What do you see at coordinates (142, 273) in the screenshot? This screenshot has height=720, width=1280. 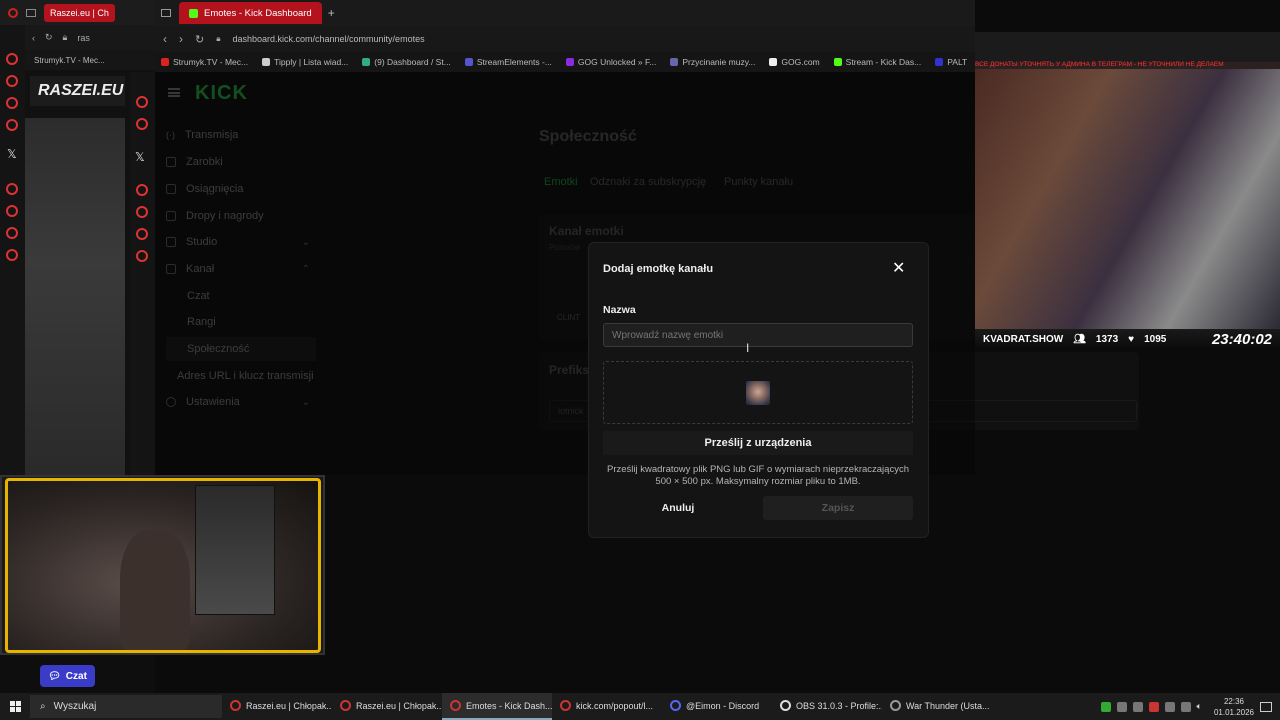 I see `opera-sidebar-2: 𝕏` at bounding box center [142, 273].